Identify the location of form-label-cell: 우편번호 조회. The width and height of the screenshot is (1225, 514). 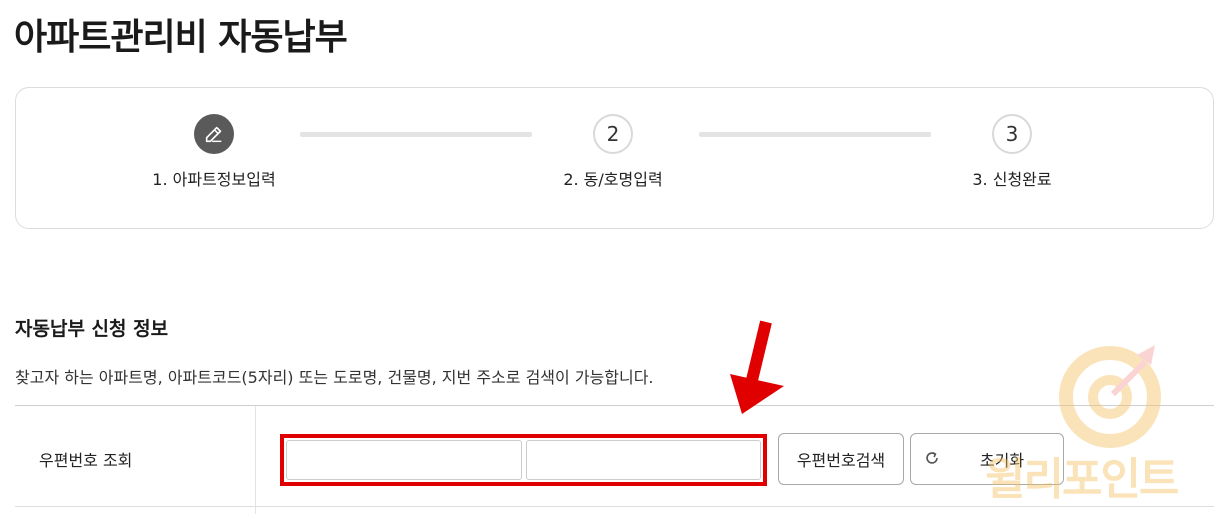
(135, 460).